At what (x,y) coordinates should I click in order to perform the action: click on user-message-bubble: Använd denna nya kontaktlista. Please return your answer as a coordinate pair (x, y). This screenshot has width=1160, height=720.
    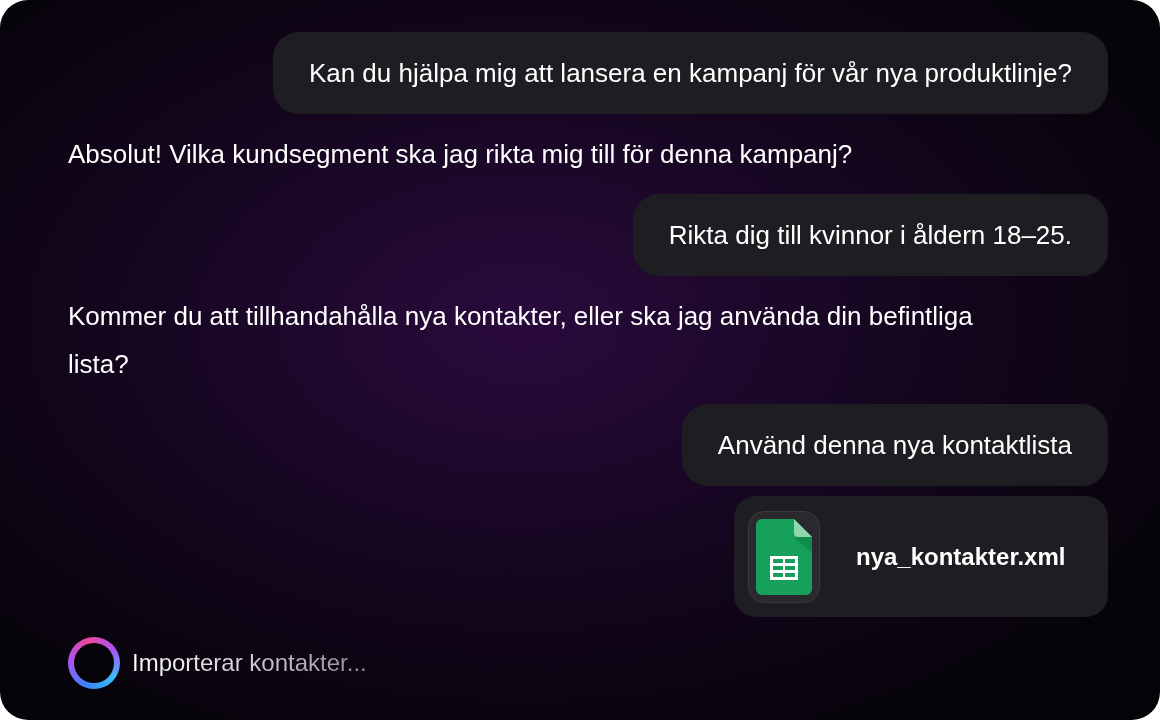
    Looking at the image, I should click on (894, 445).